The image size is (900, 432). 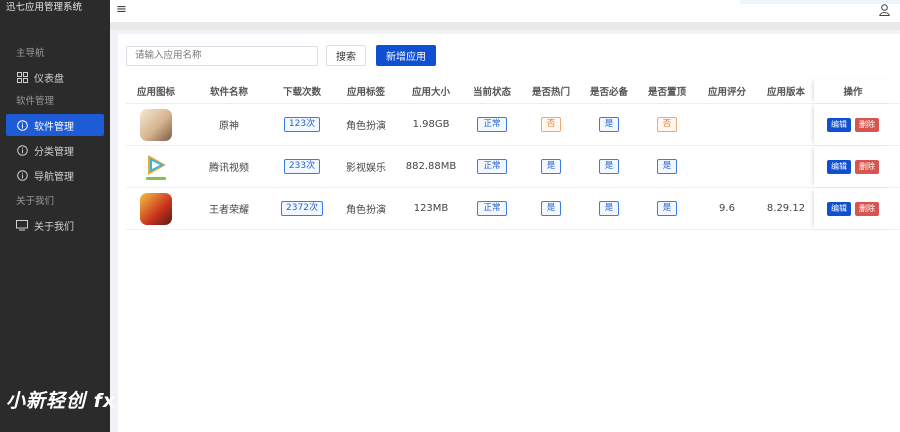 I want to click on app-title: 迅七应用管理系统, so click(x=44, y=7).